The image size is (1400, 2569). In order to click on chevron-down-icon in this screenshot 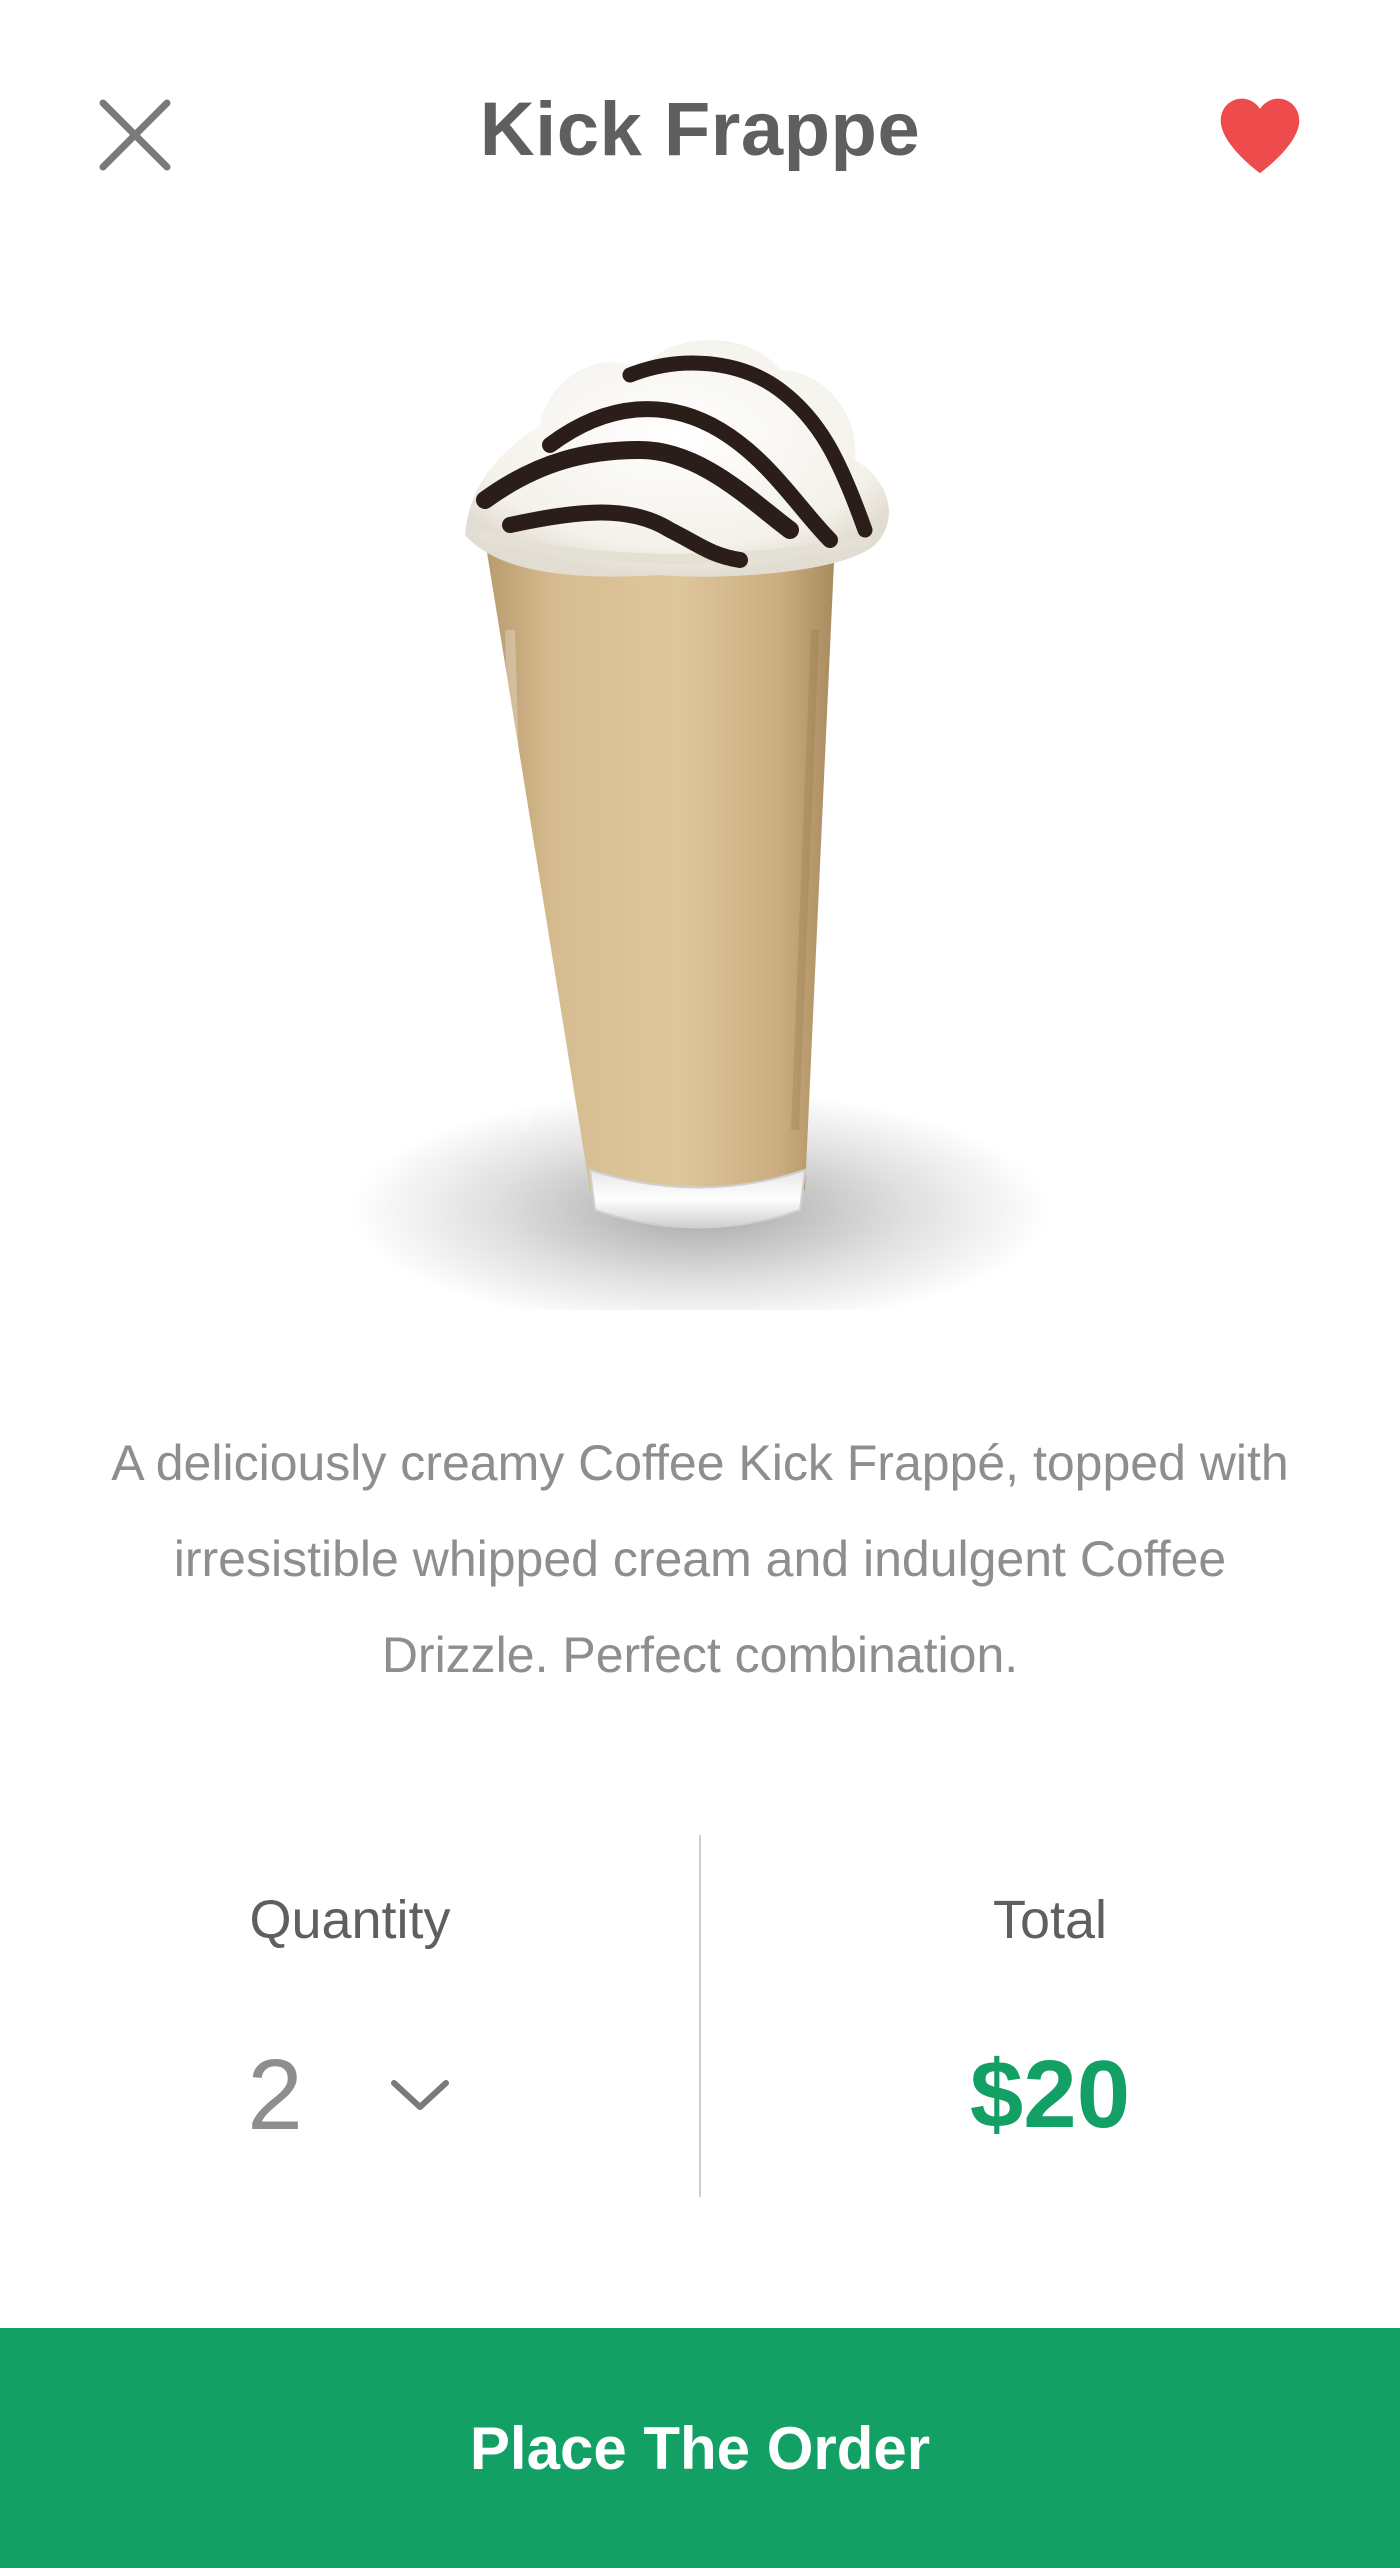, I will do `click(420, 2095)`.